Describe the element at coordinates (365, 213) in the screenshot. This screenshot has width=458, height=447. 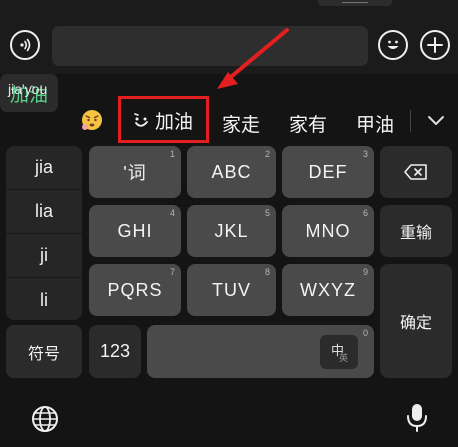
I see `key-digit: 6` at that location.